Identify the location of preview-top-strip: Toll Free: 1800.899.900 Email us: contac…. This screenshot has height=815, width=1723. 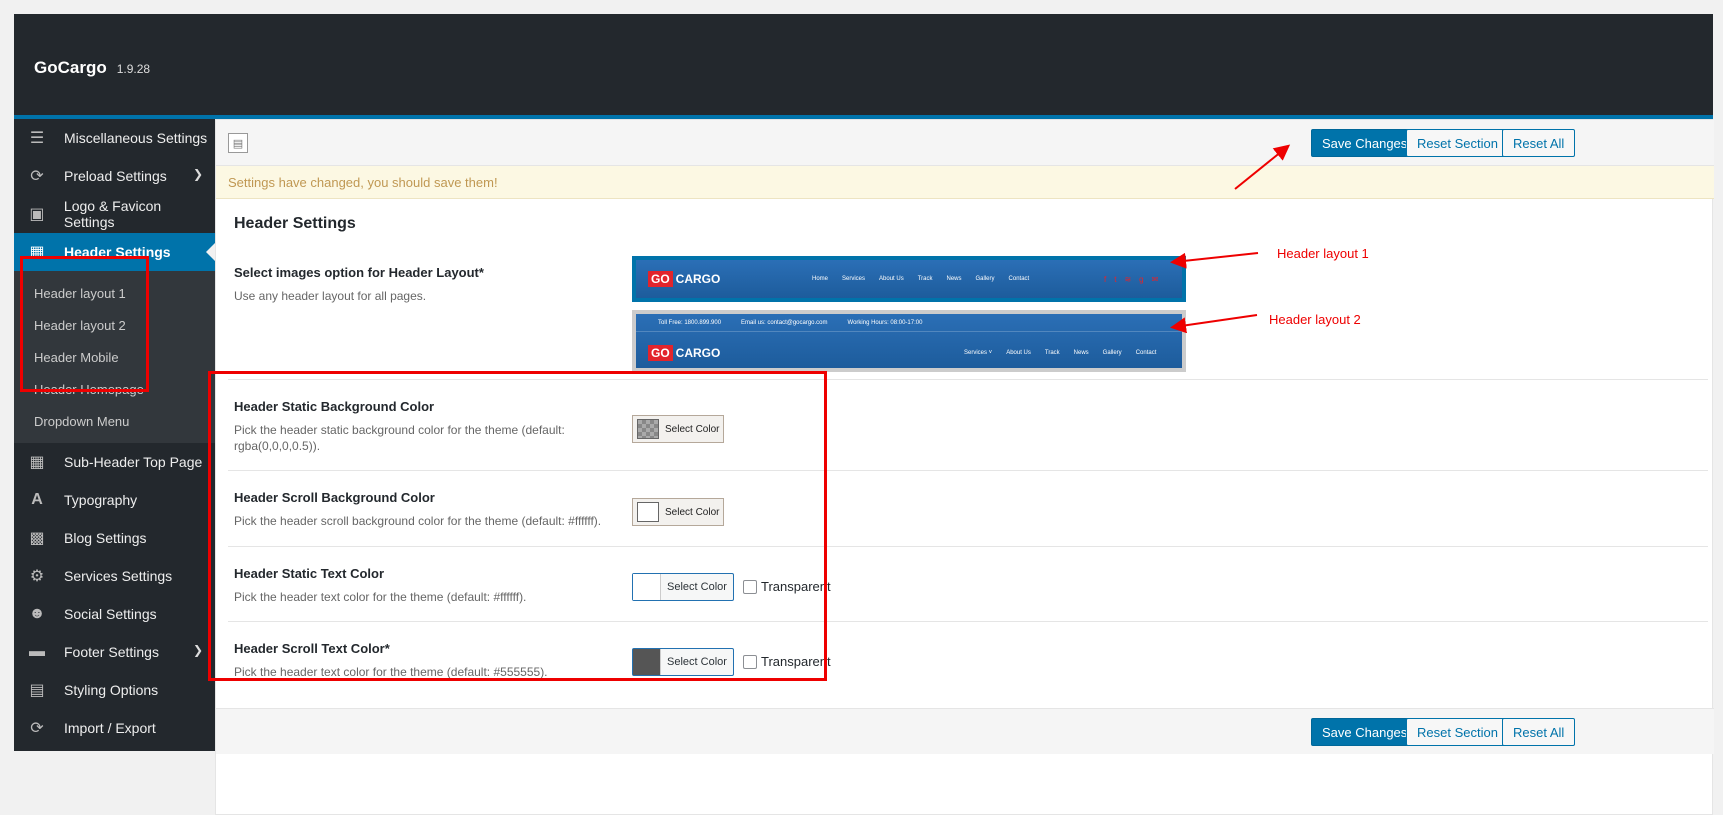
(909, 323).